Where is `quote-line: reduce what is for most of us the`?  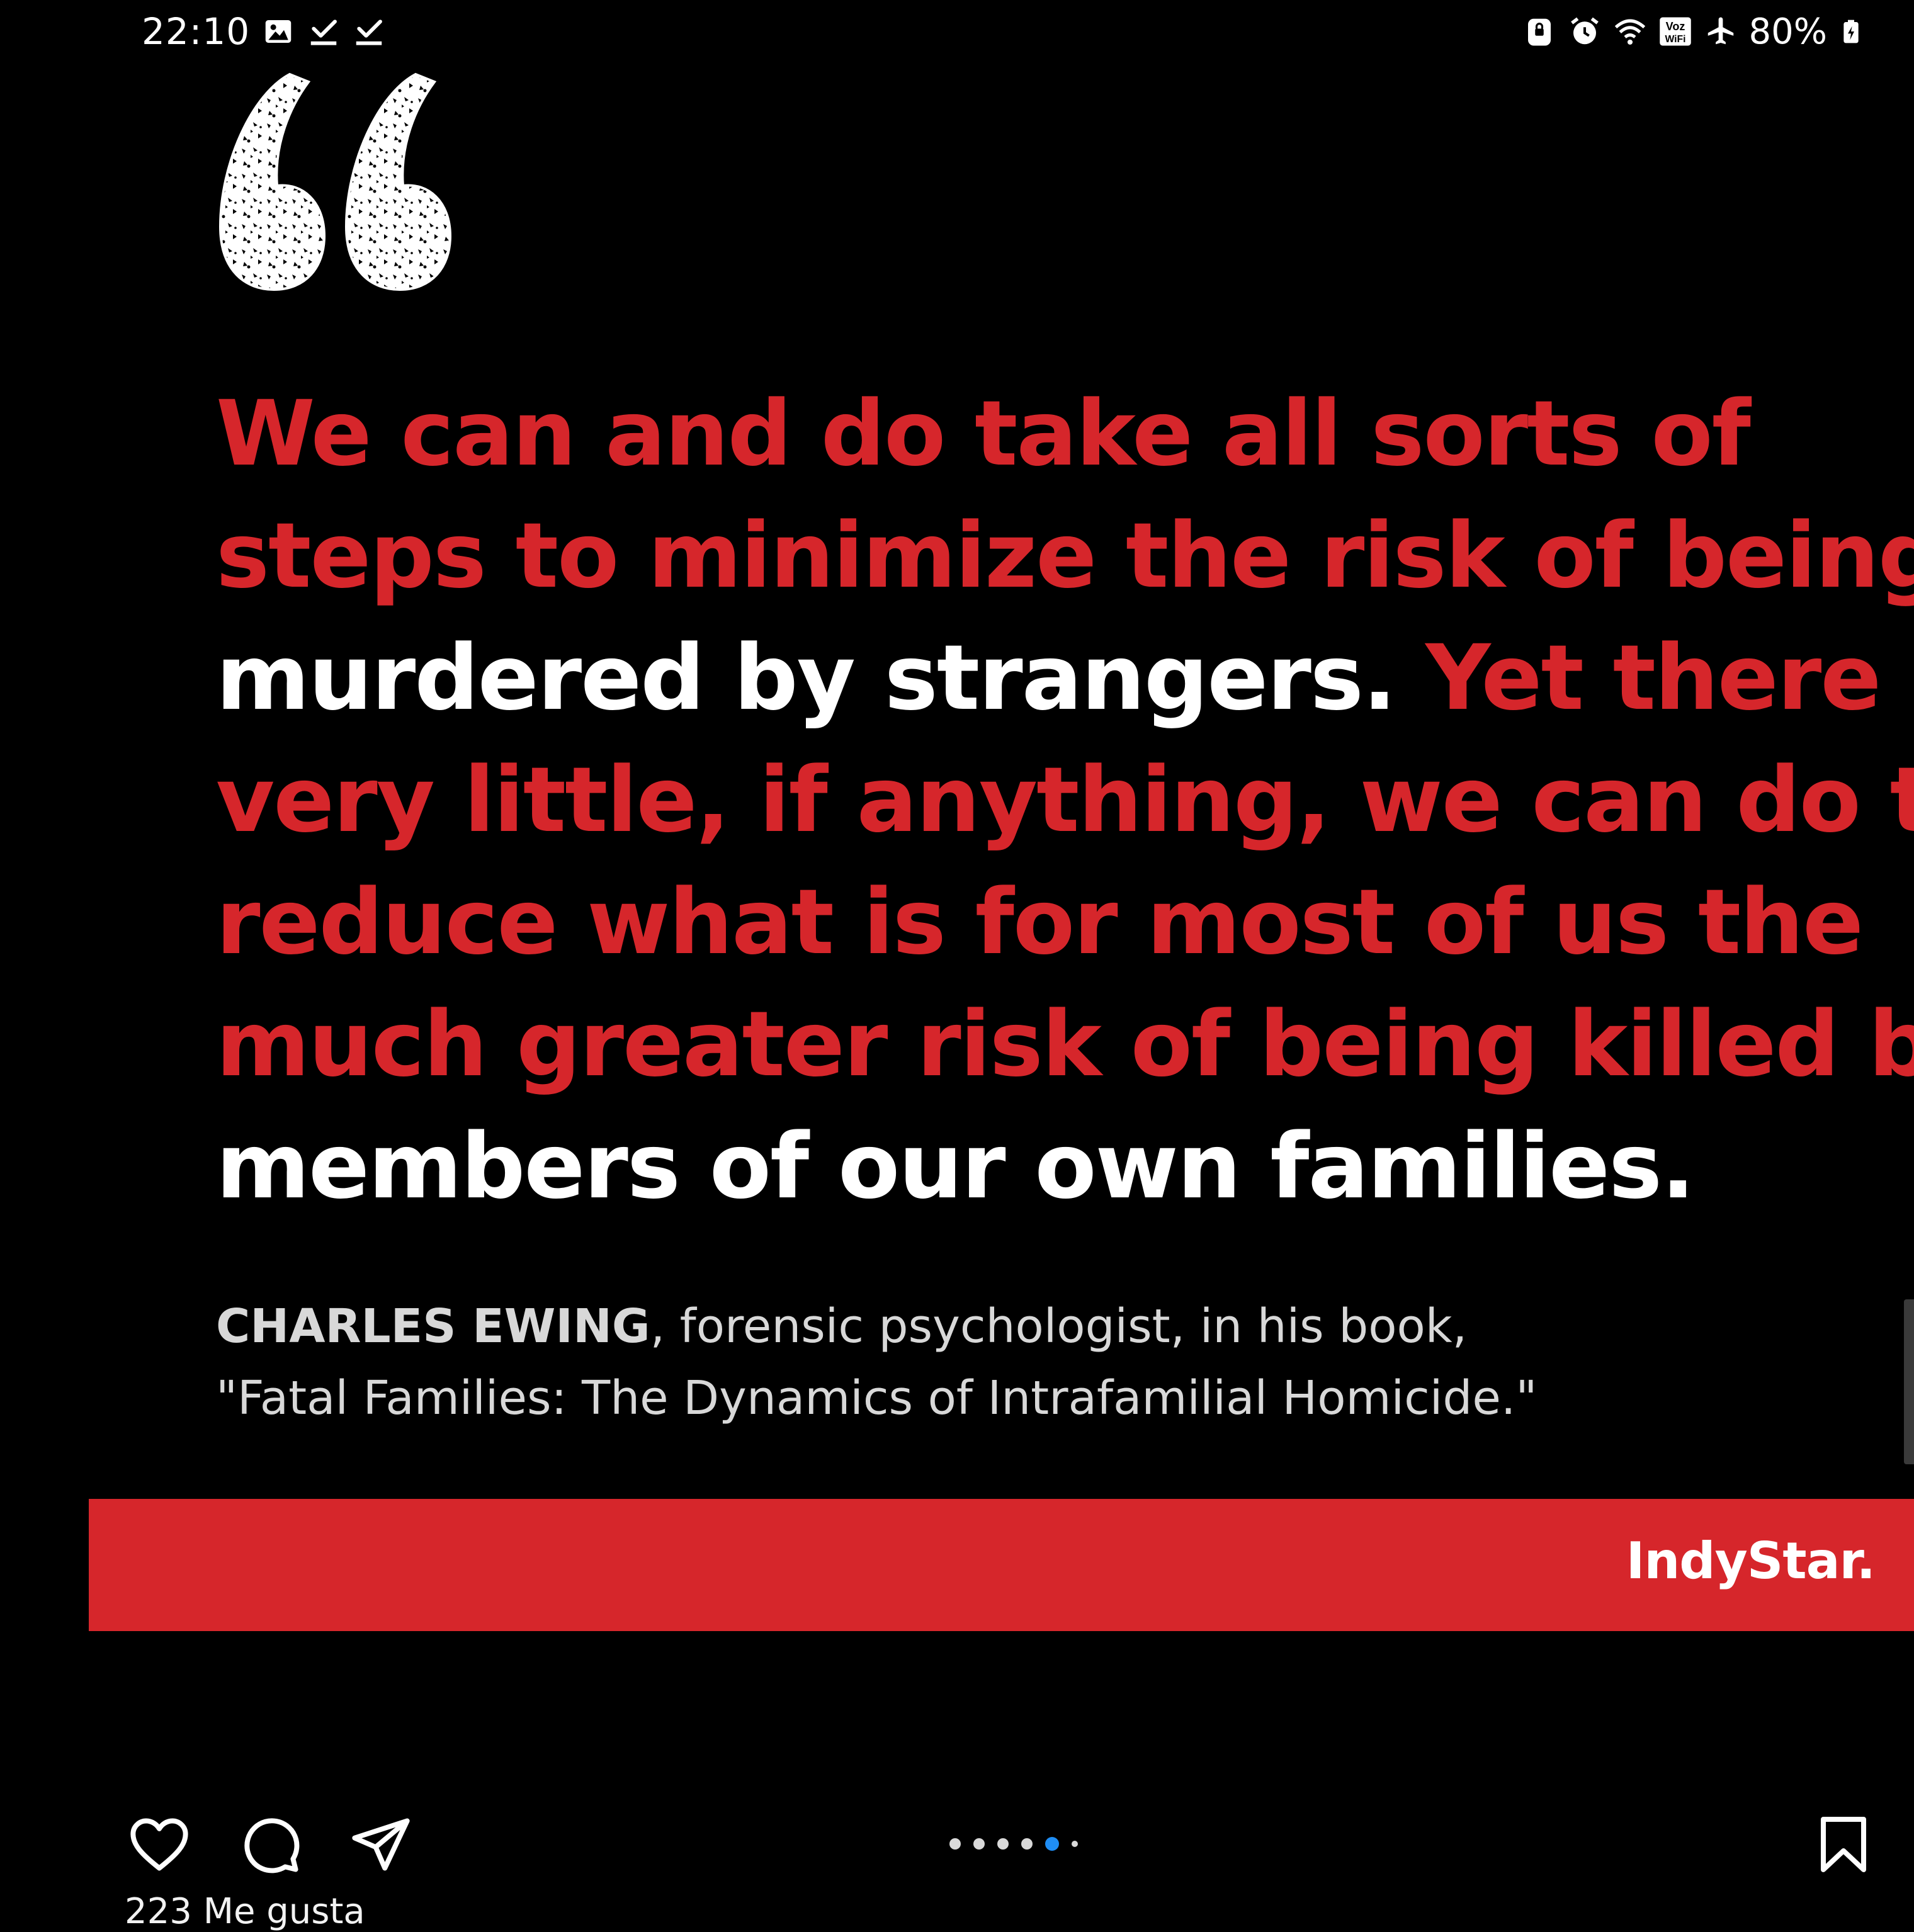
quote-line: reduce what is for most of us the is located at coordinates (1040, 922).